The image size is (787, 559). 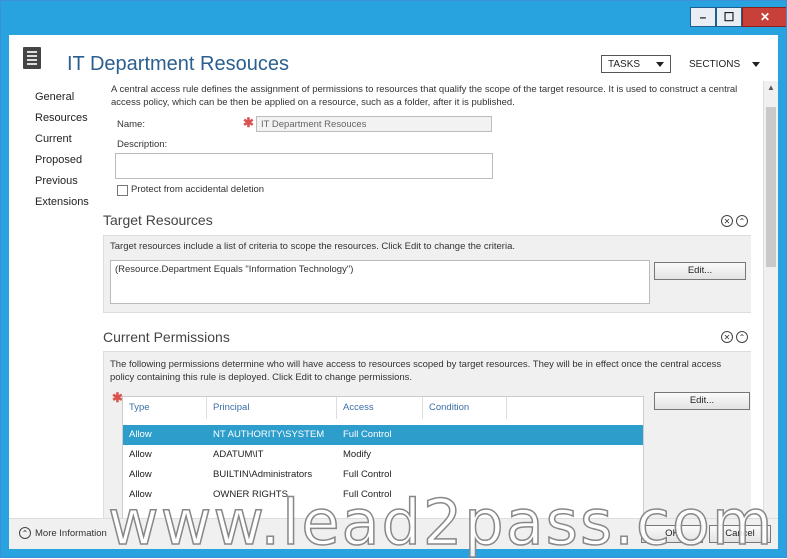 I want to click on name-field: IT Department Resouces, so click(x=374, y=124).